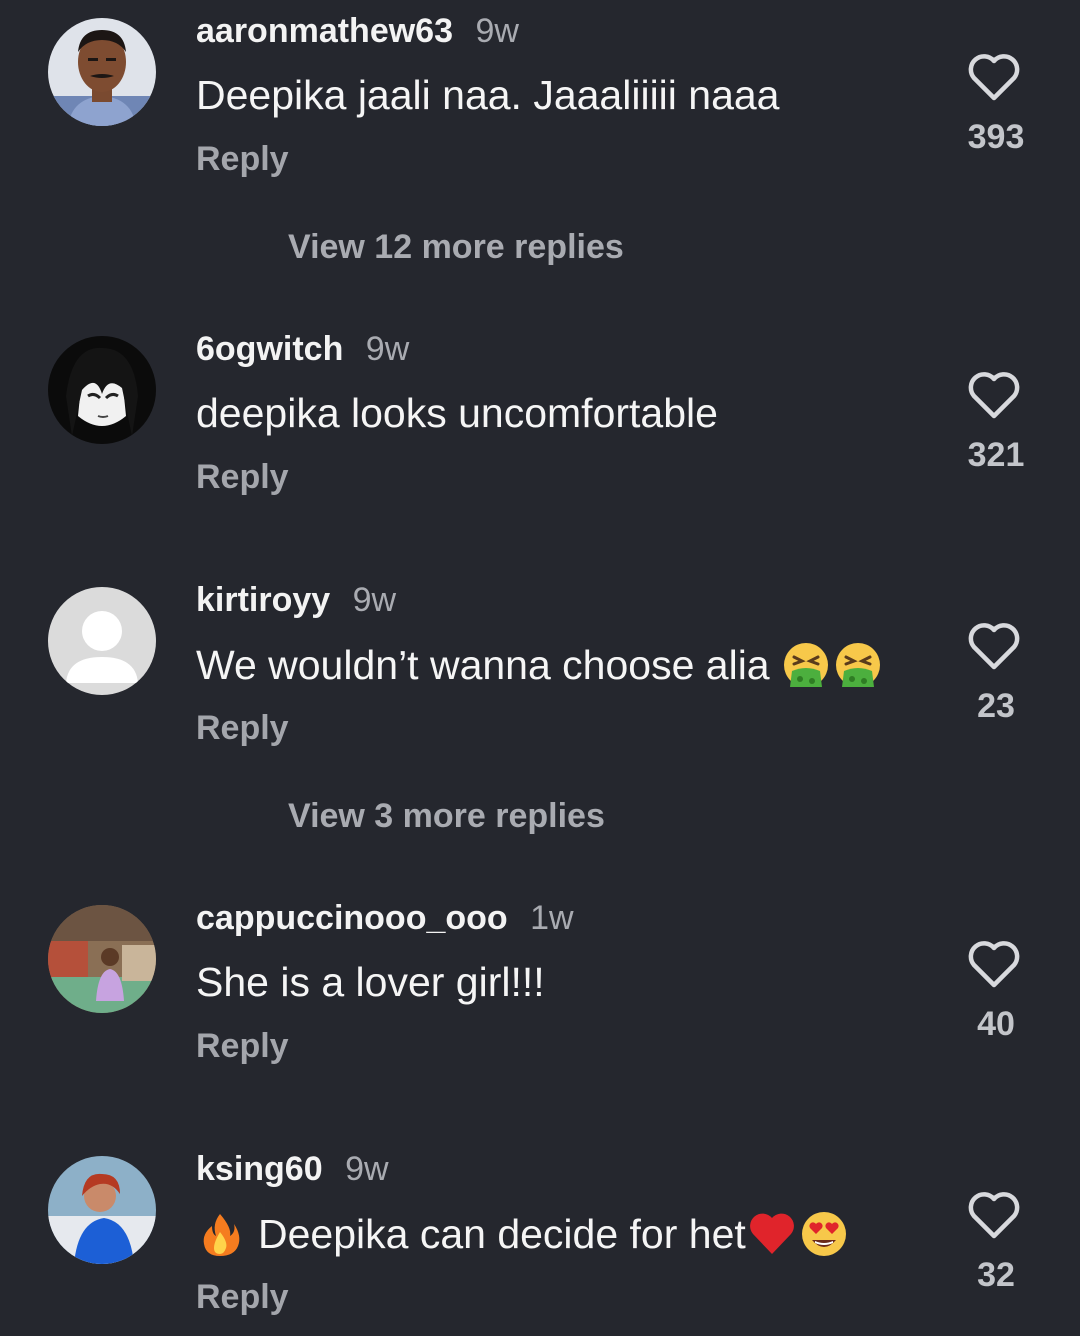 This screenshot has width=1080, height=1336. I want to click on woman-blue-photo-avatar, so click(102, 1210).